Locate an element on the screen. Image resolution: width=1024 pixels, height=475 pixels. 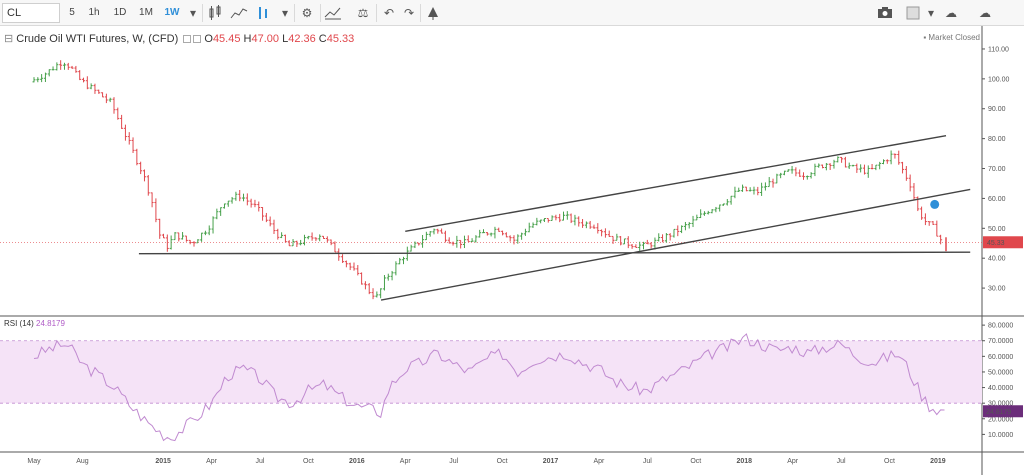
rsi-tick-label: 20.0000 is located at coordinates (1000, 419).